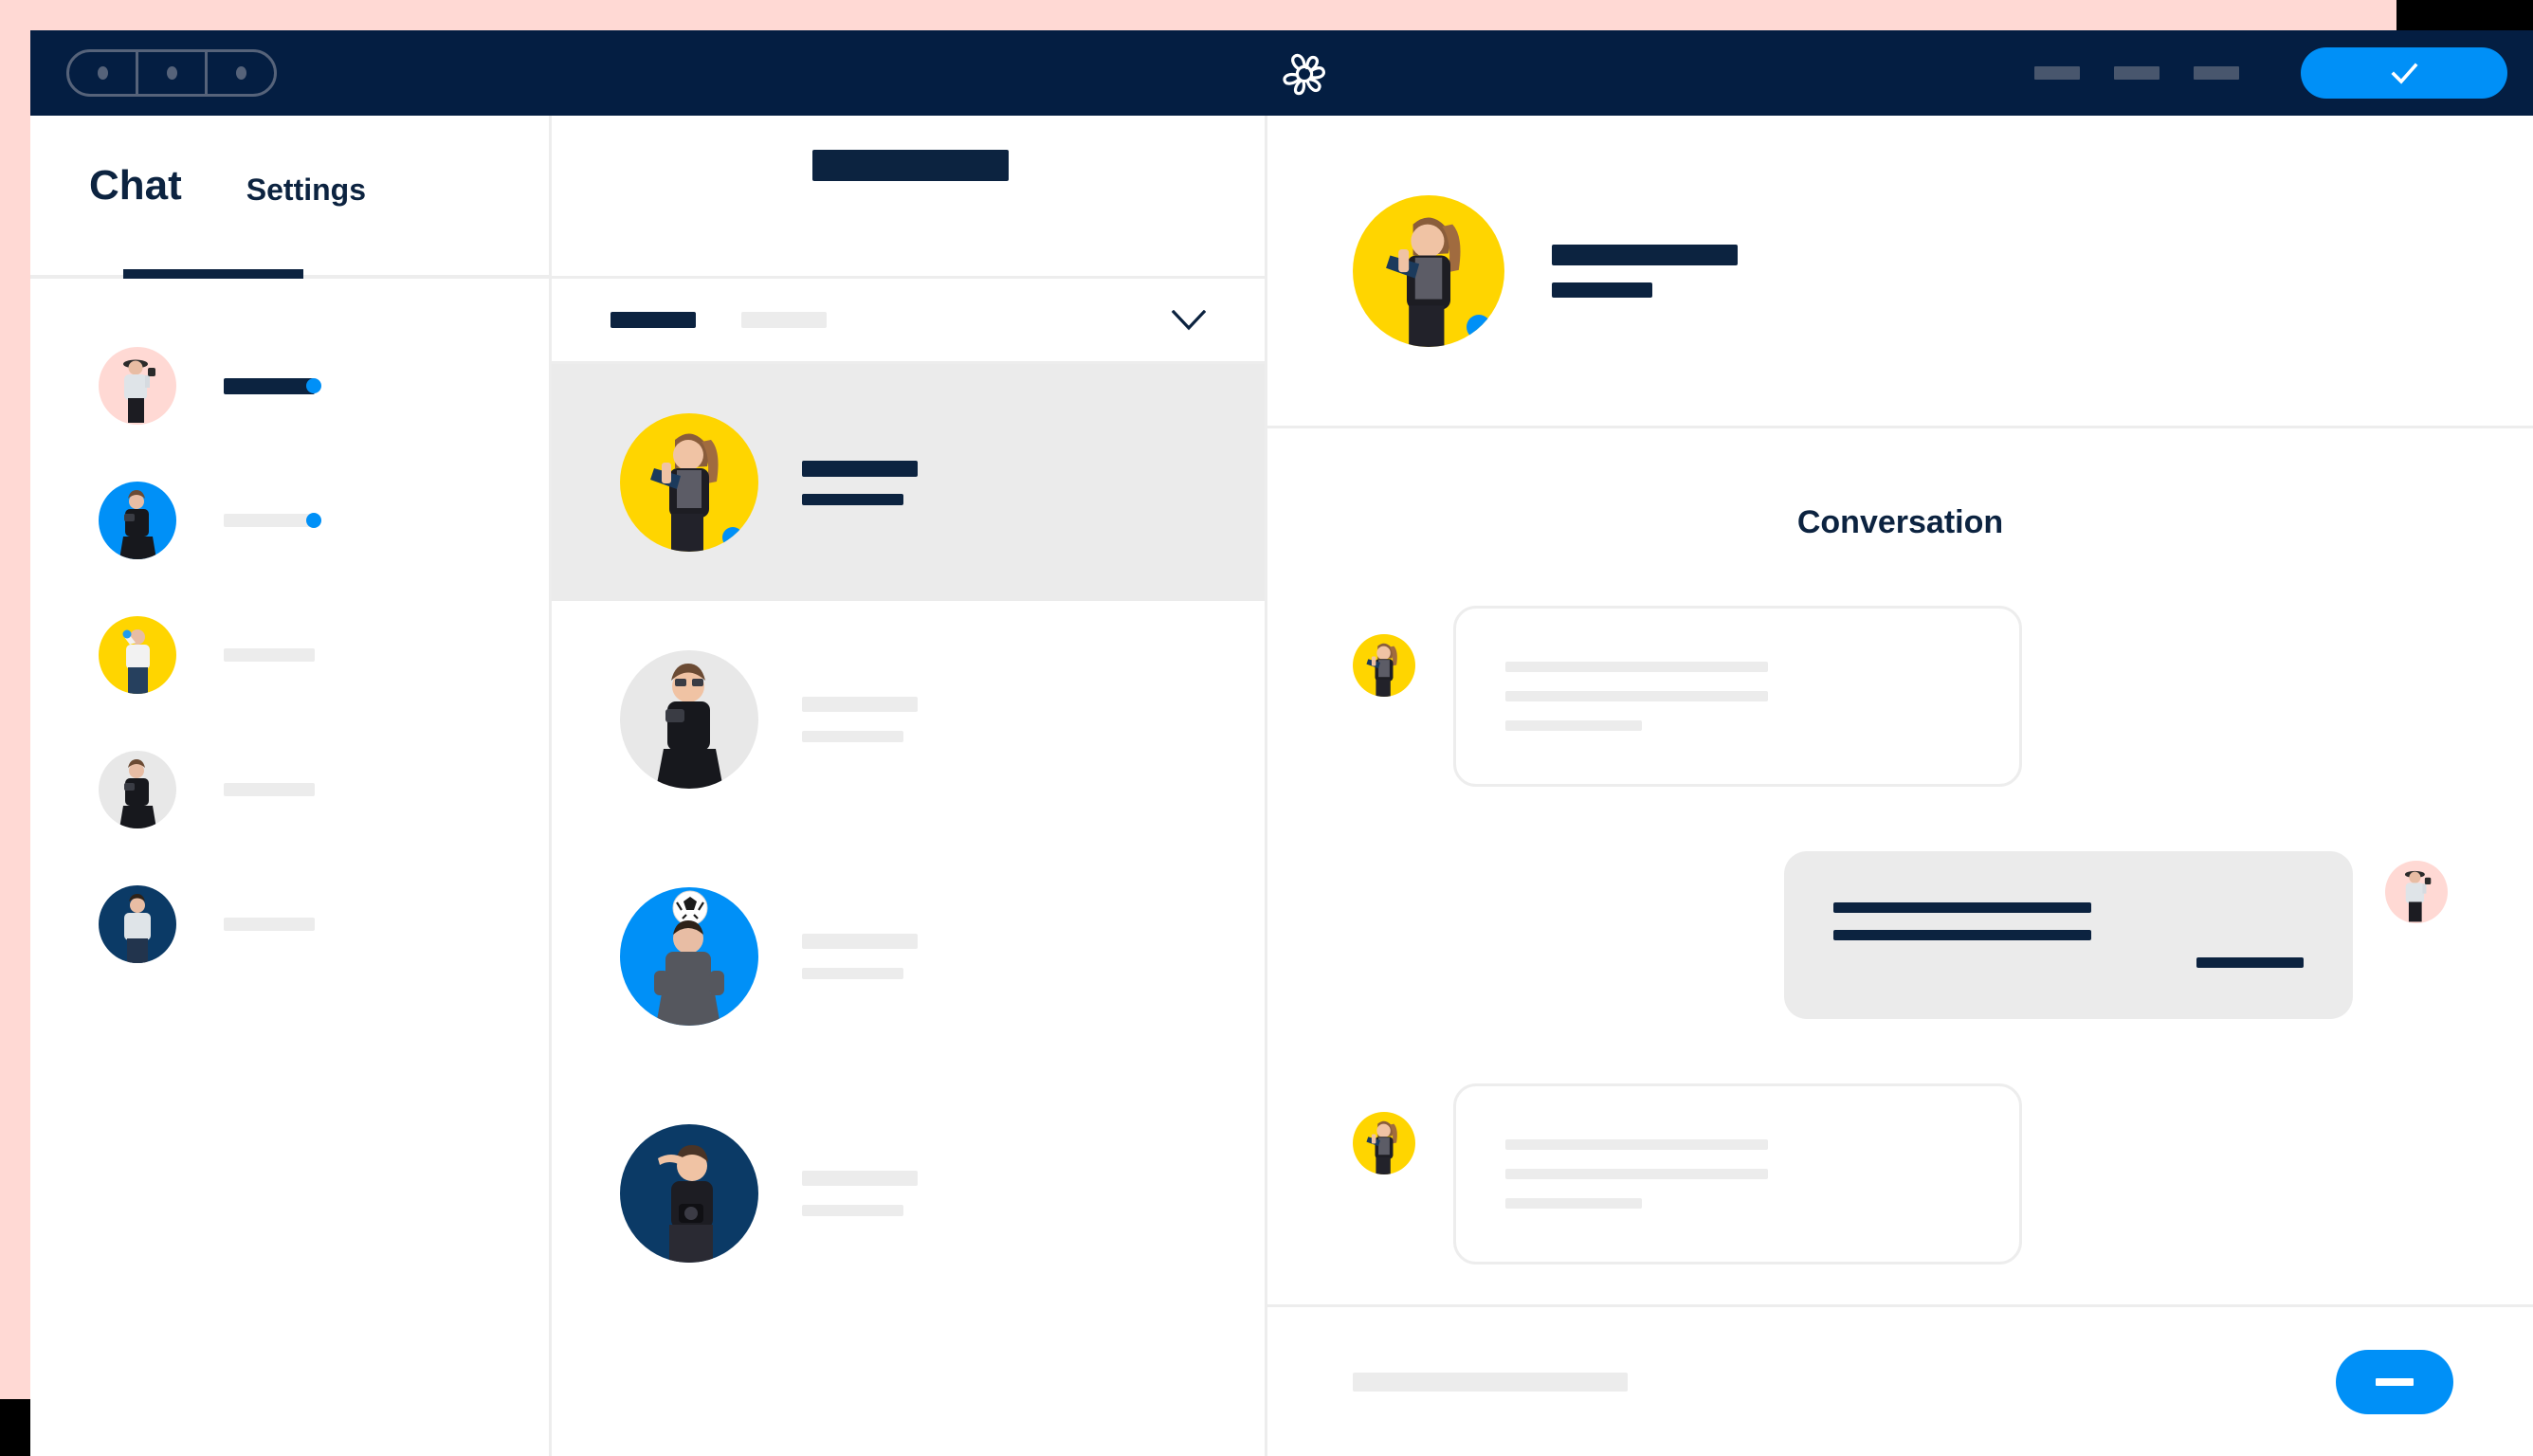  I want to click on window-controls-group, so click(172, 73).